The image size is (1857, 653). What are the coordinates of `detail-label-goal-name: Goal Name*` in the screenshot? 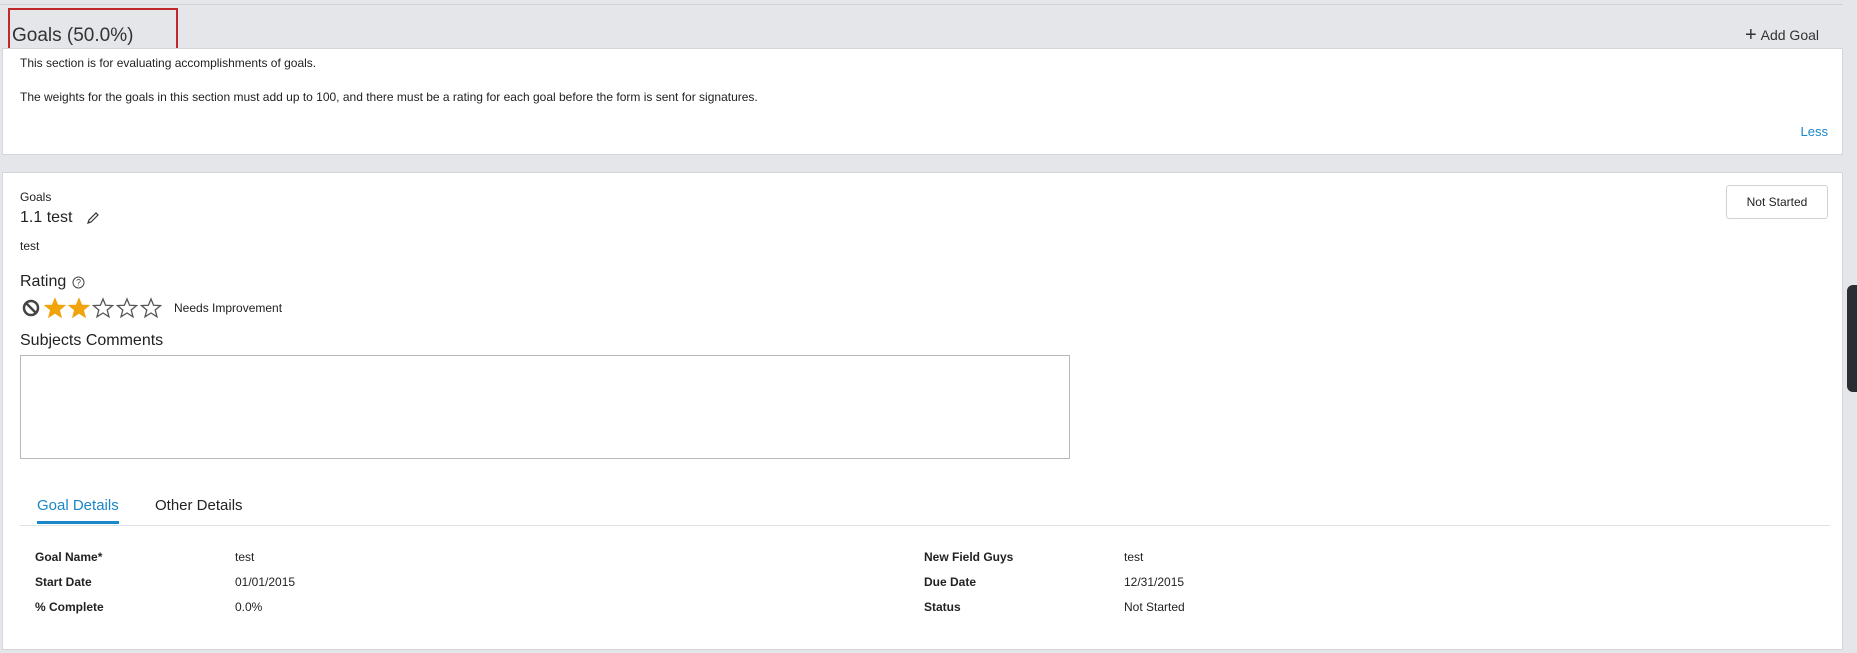 It's located at (69, 557).